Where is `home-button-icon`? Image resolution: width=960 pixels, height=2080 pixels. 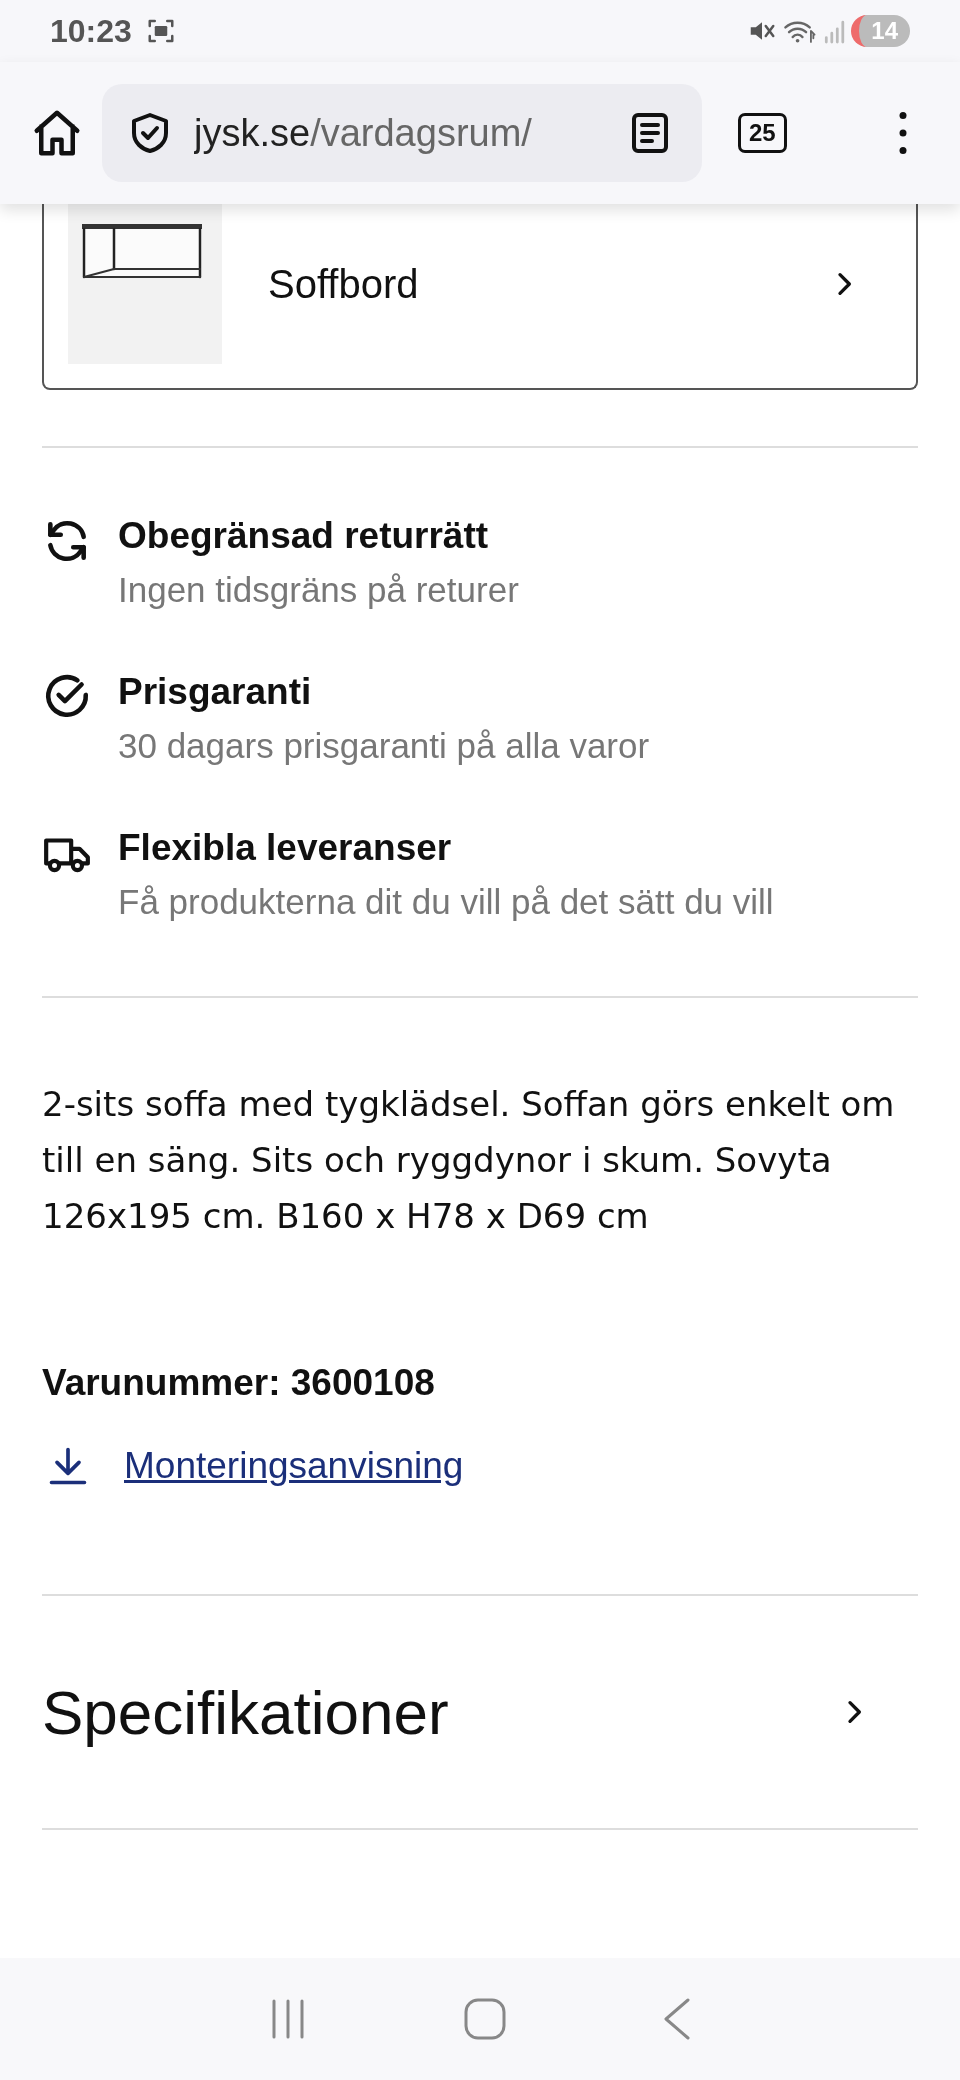 home-button-icon is located at coordinates (485, 2019).